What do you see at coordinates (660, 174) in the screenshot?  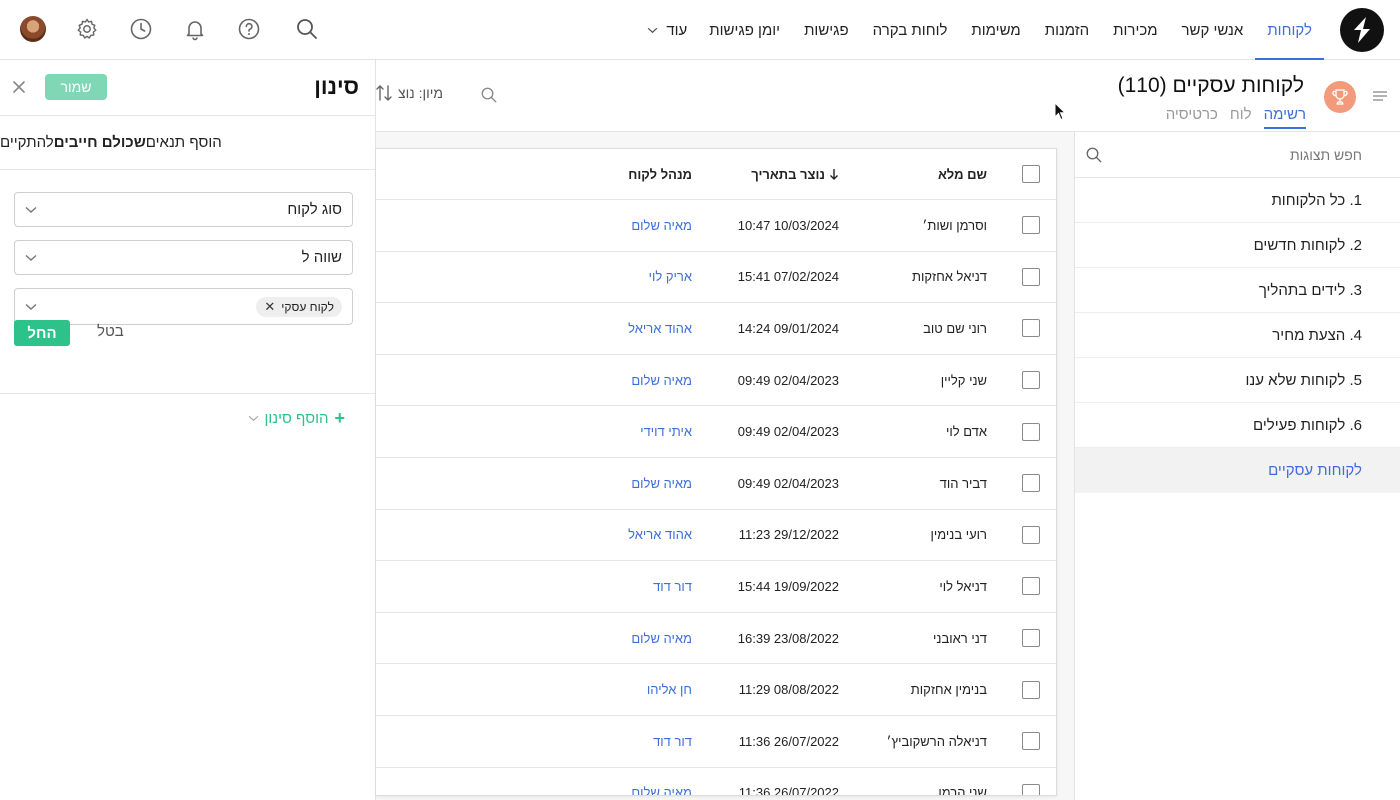 I see `column-header-manager: מנהל לקוח` at bounding box center [660, 174].